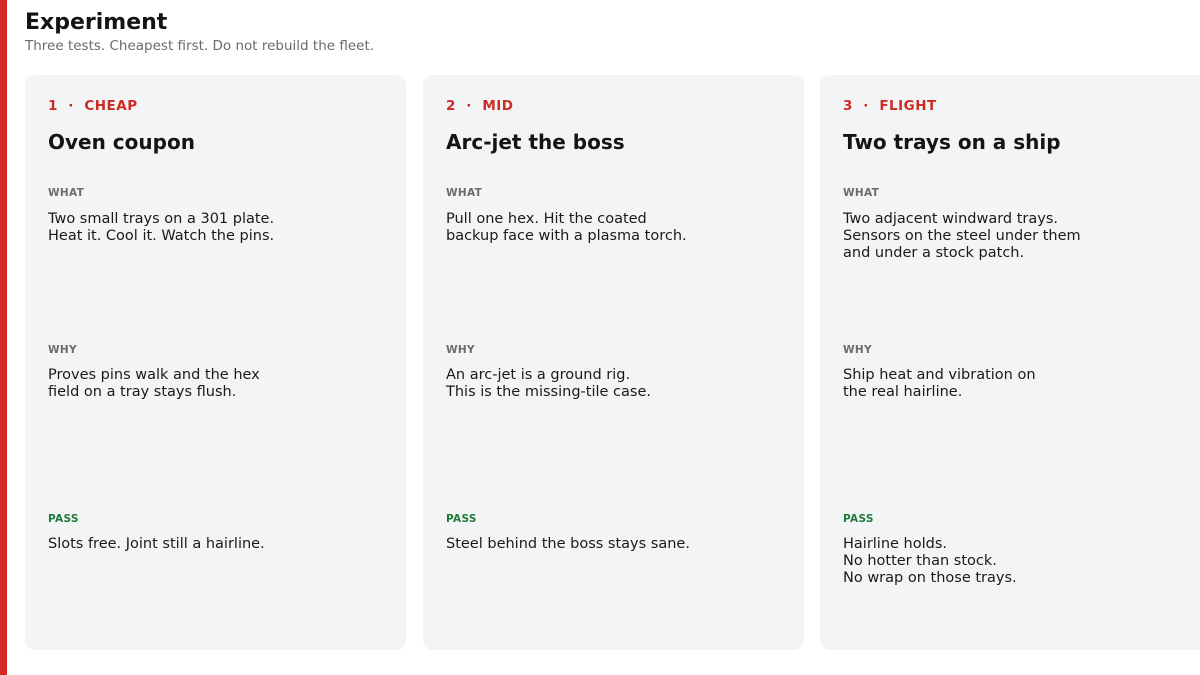 The width and height of the screenshot is (1200, 675). I want to click on pass-text: Slots free. Joint still a hairline., so click(156, 544).